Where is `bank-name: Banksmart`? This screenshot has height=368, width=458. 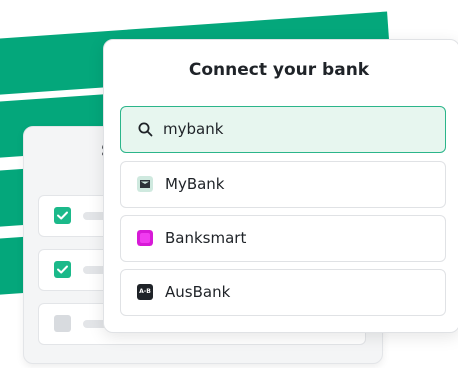
bank-name: Banksmart is located at coordinates (206, 238).